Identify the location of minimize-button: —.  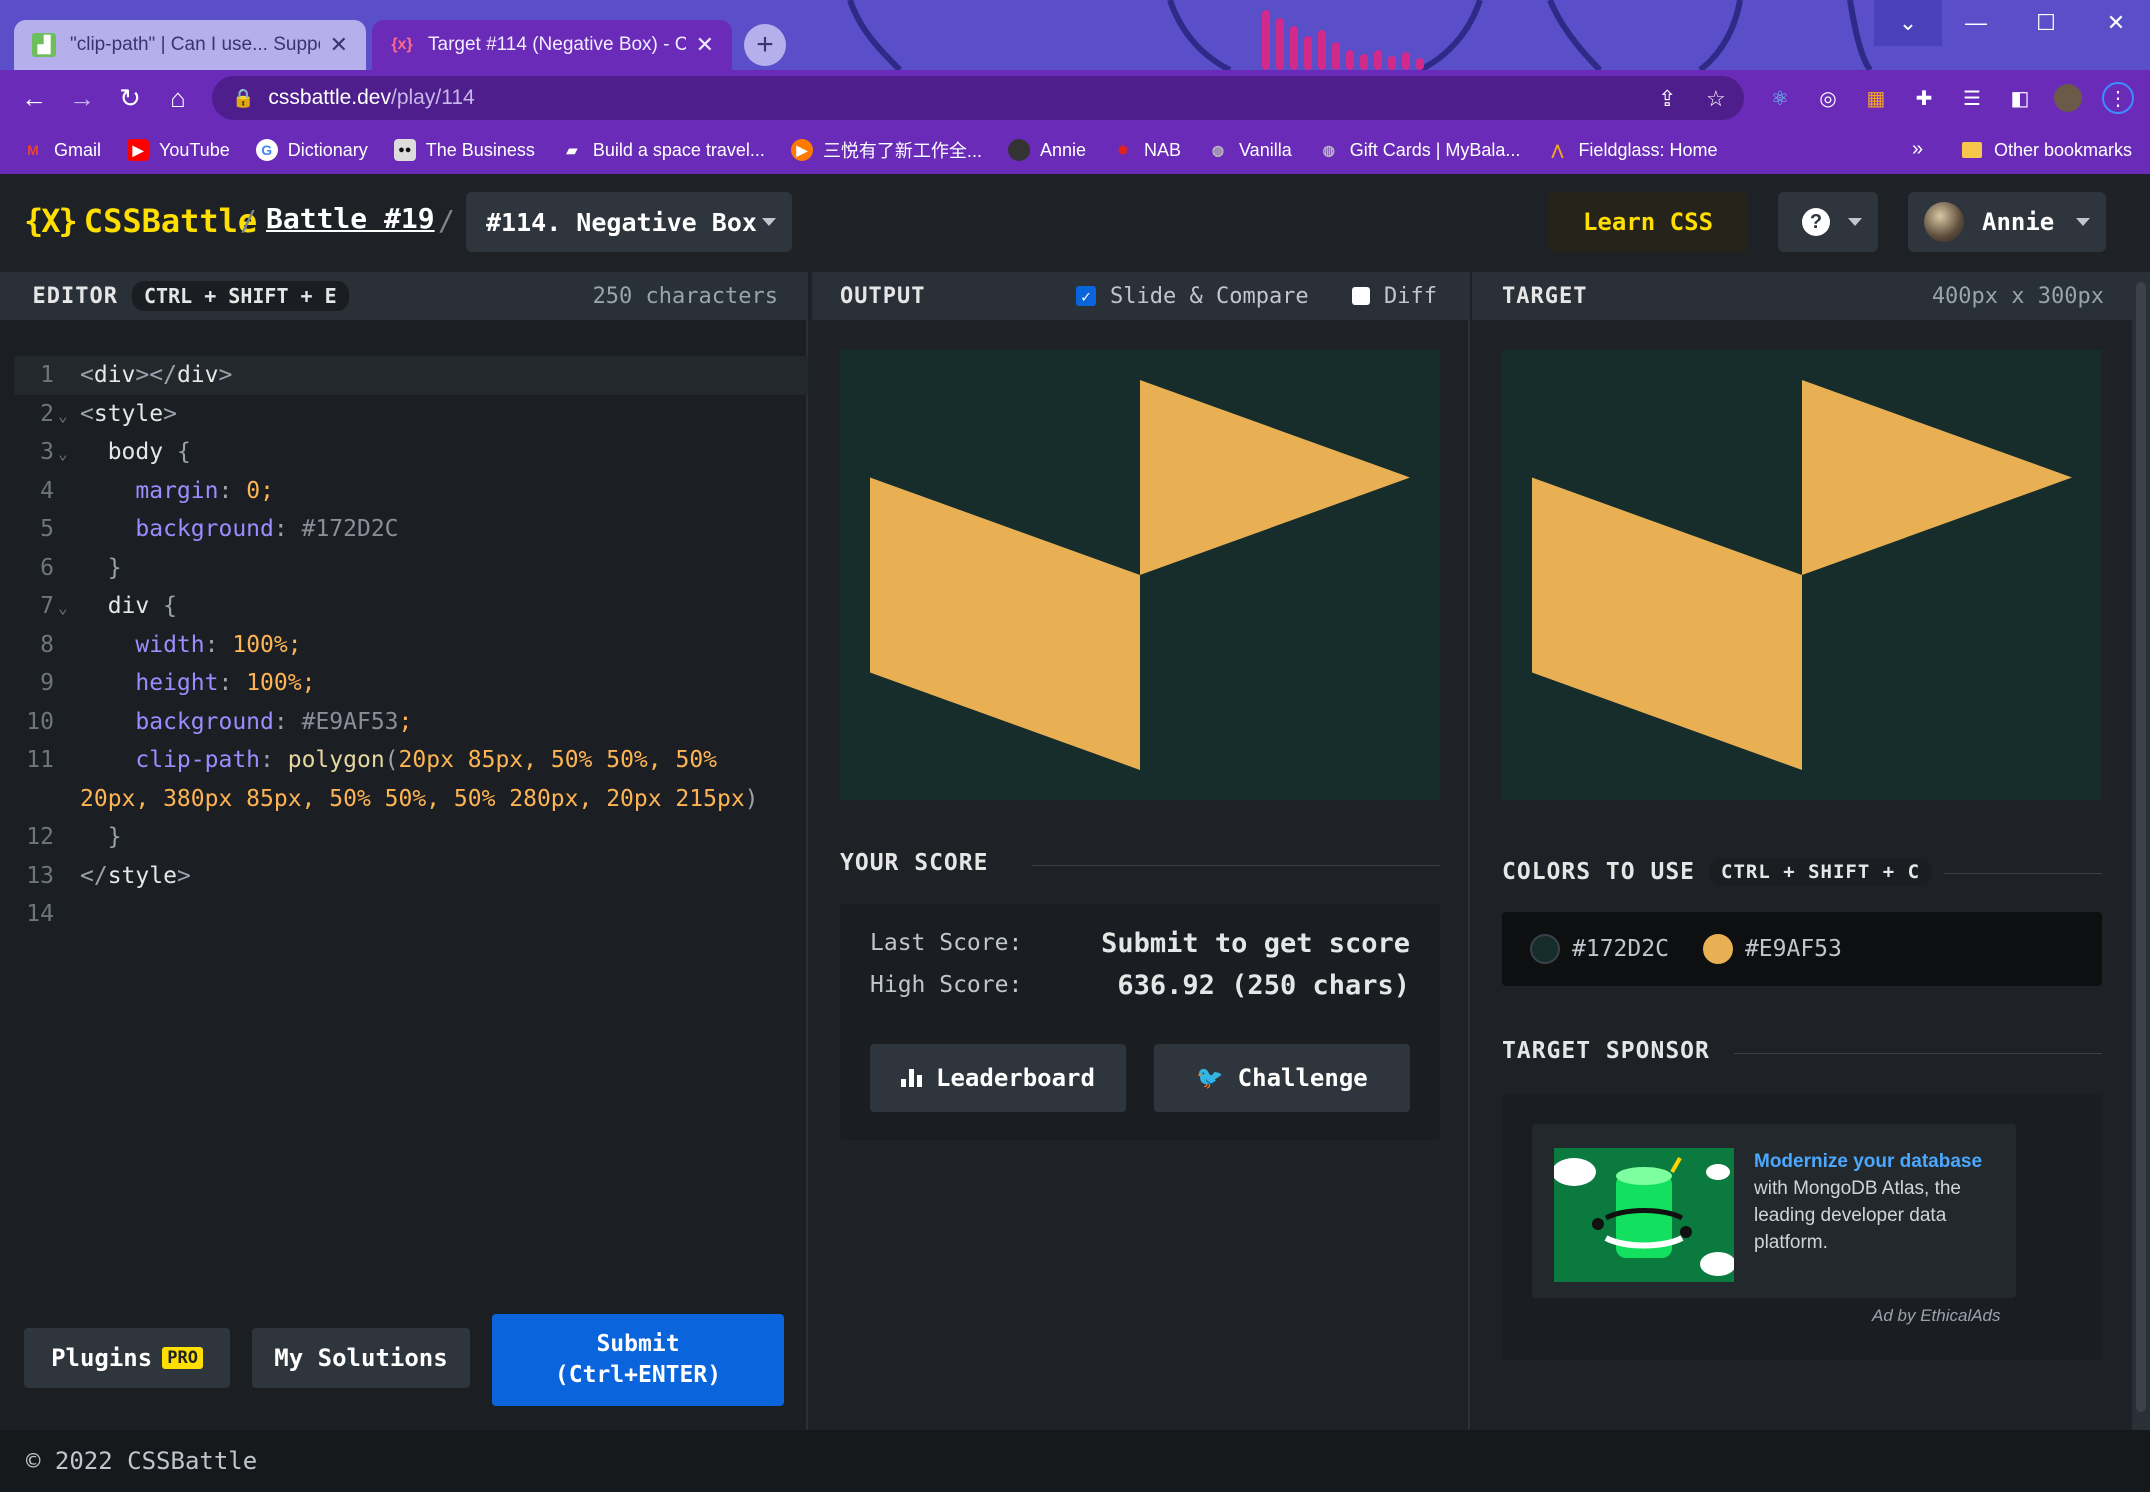
(1976, 23).